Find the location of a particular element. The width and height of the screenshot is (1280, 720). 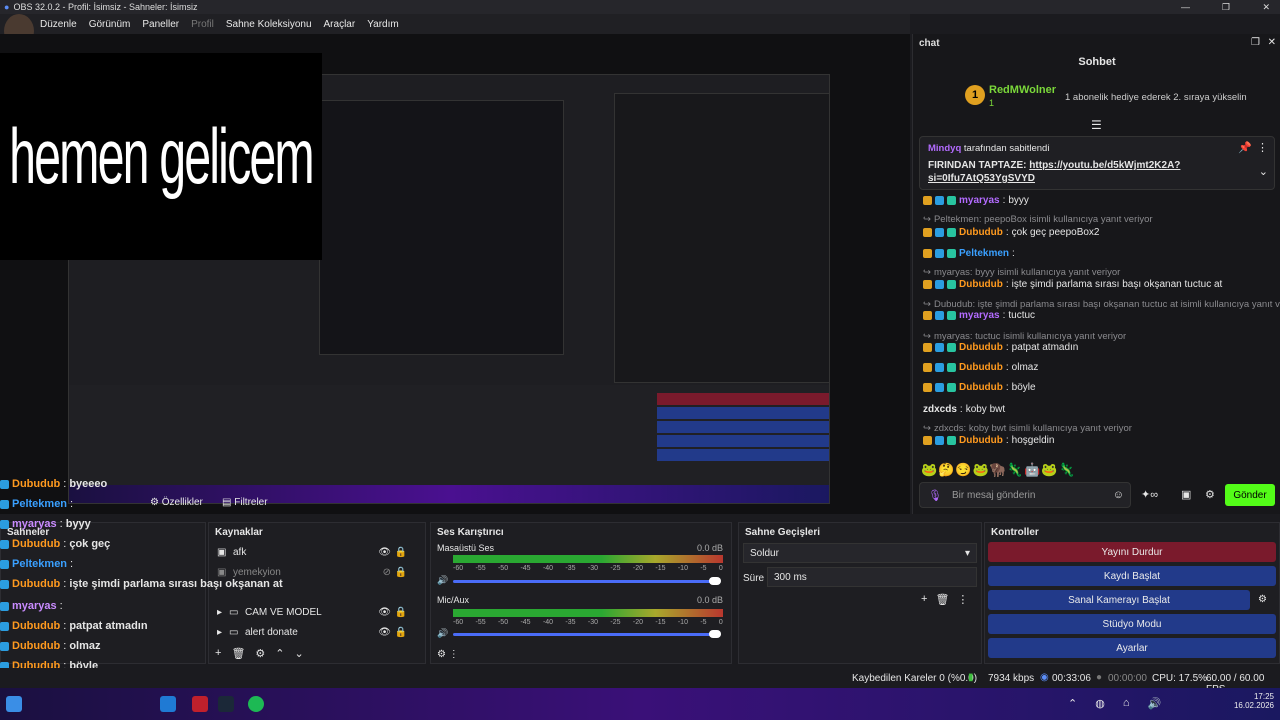

up-icon: ⌃ is located at coordinates (279, 653).